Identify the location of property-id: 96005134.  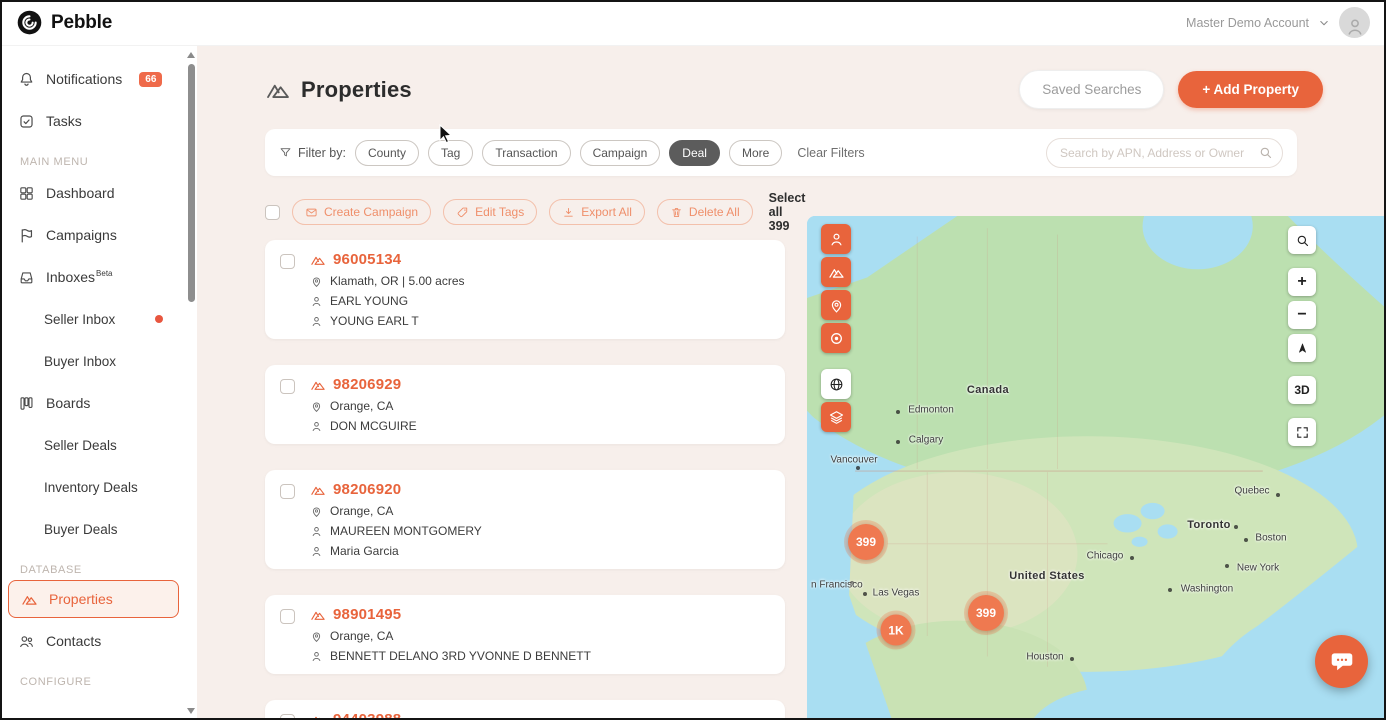
(367, 259).